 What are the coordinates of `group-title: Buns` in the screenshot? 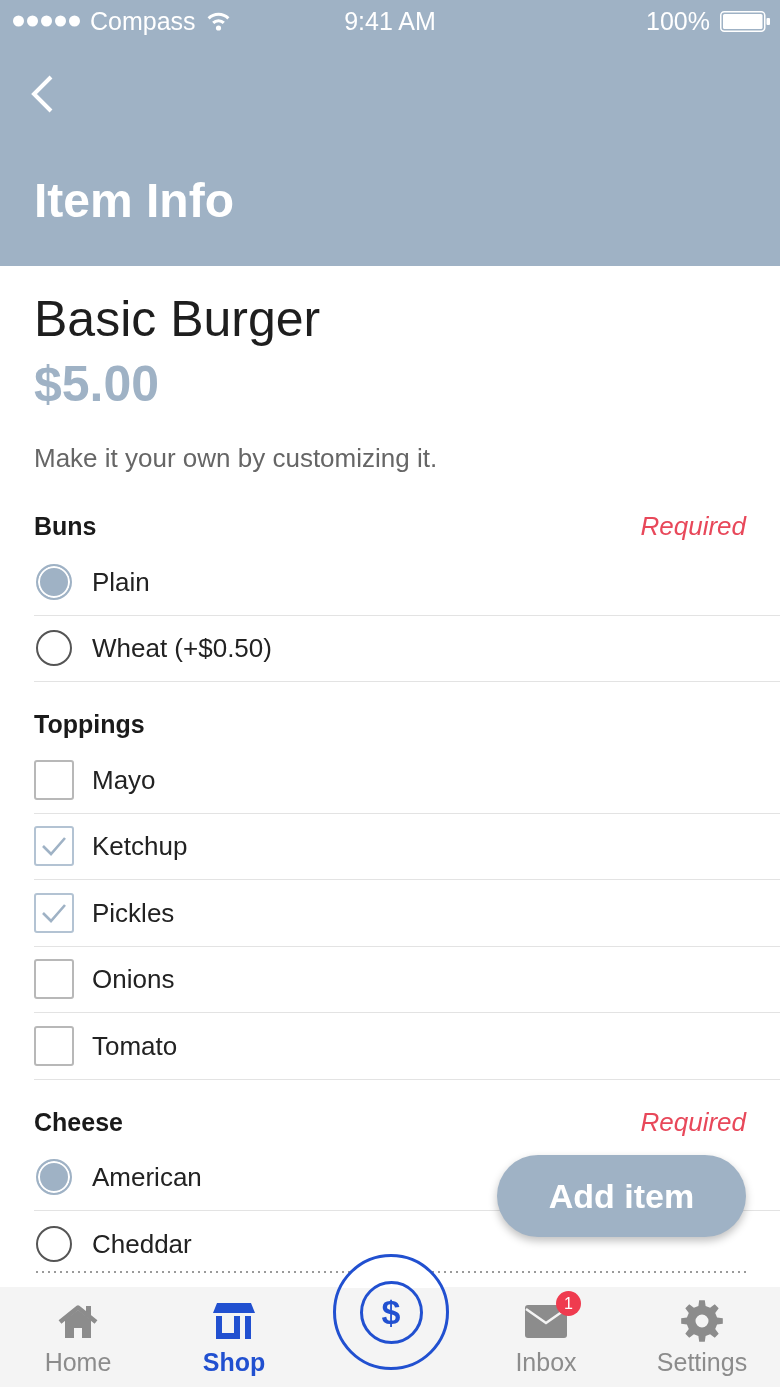 It's located at (65, 526).